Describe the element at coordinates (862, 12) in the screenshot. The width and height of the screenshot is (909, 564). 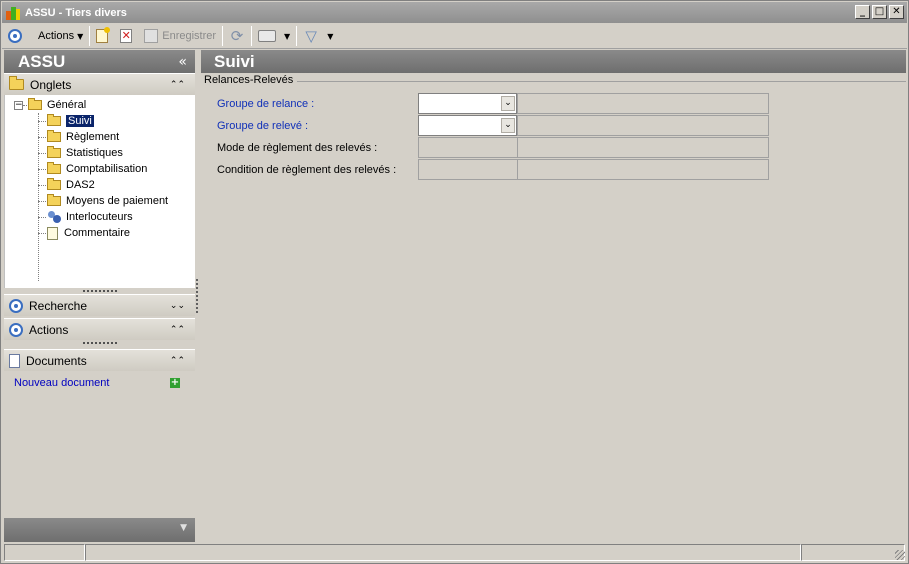
I see `minimize-button: _` at that location.